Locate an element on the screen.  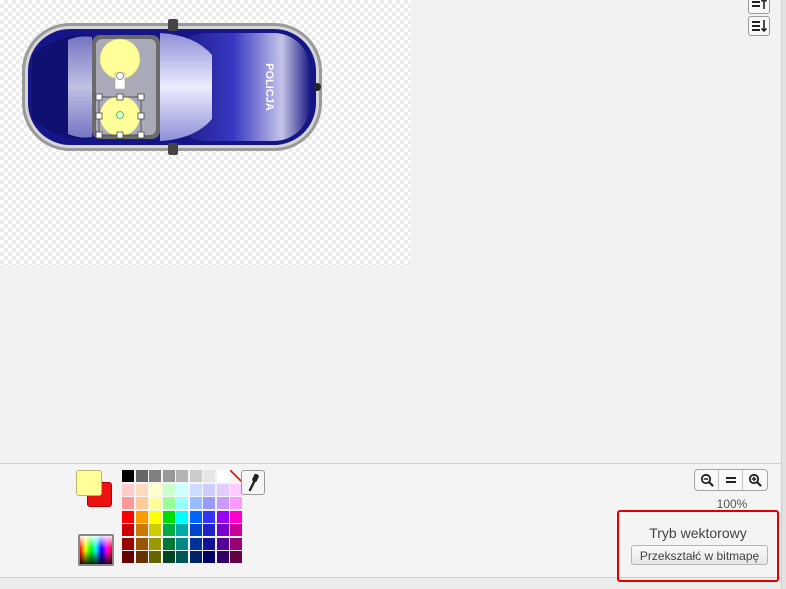
eyedropper-button is located at coordinates (253, 482).